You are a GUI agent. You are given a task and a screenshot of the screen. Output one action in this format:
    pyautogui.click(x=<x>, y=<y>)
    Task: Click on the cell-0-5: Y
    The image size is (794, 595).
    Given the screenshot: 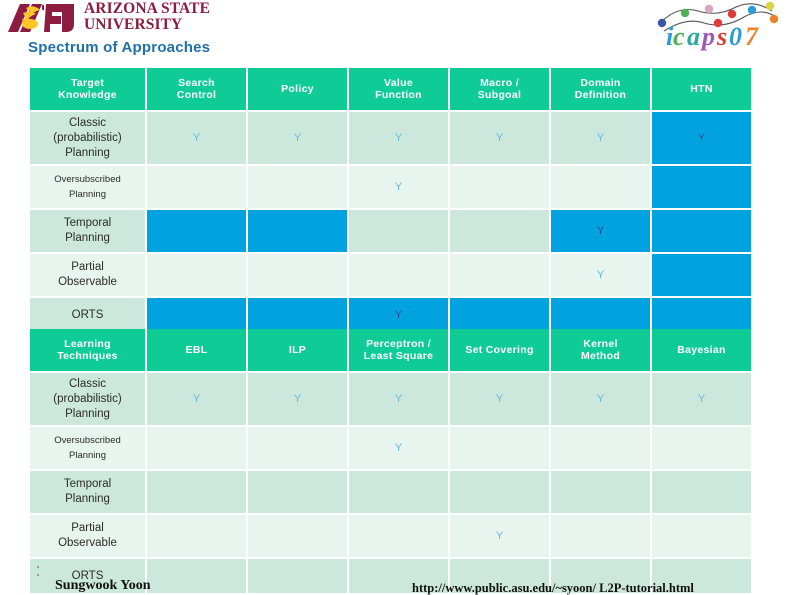 What is the action you would take?
    pyautogui.click(x=701, y=399)
    